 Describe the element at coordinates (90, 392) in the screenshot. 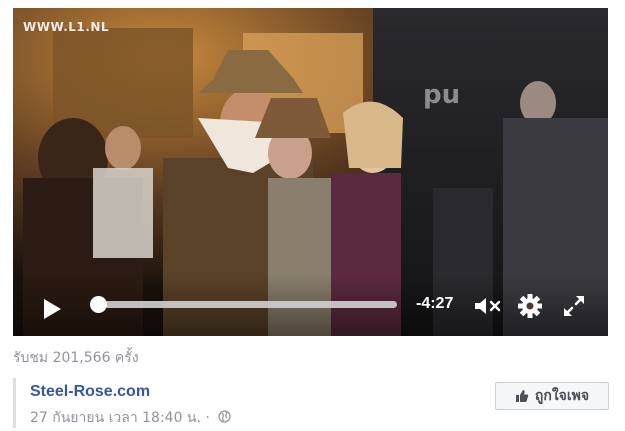

I see `page-name-link: Steel-Rose.com` at that location.